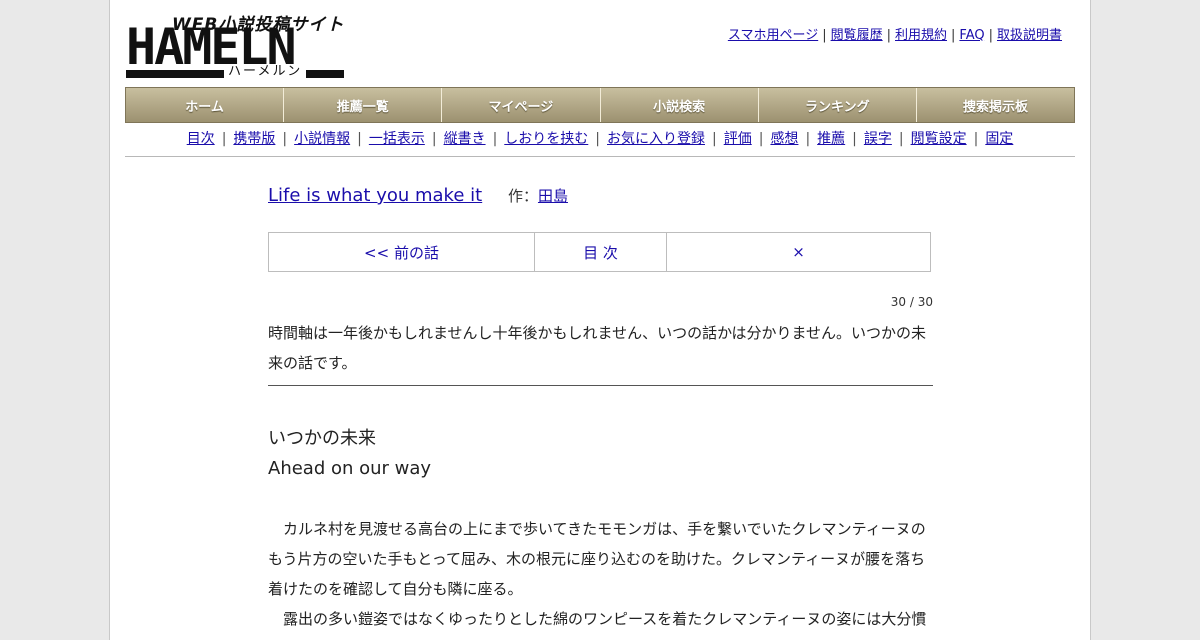  I want to click on nav-mypage: マイページ, so click(521, 105).